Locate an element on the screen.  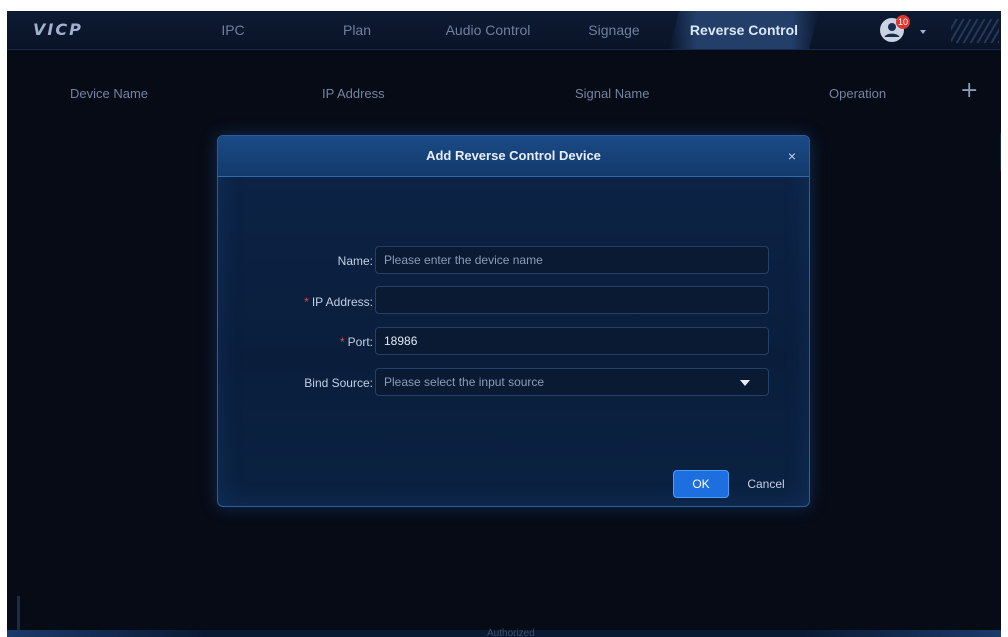
dialog-title: Add Reverse Control Device is located at coordinates (513, 155).